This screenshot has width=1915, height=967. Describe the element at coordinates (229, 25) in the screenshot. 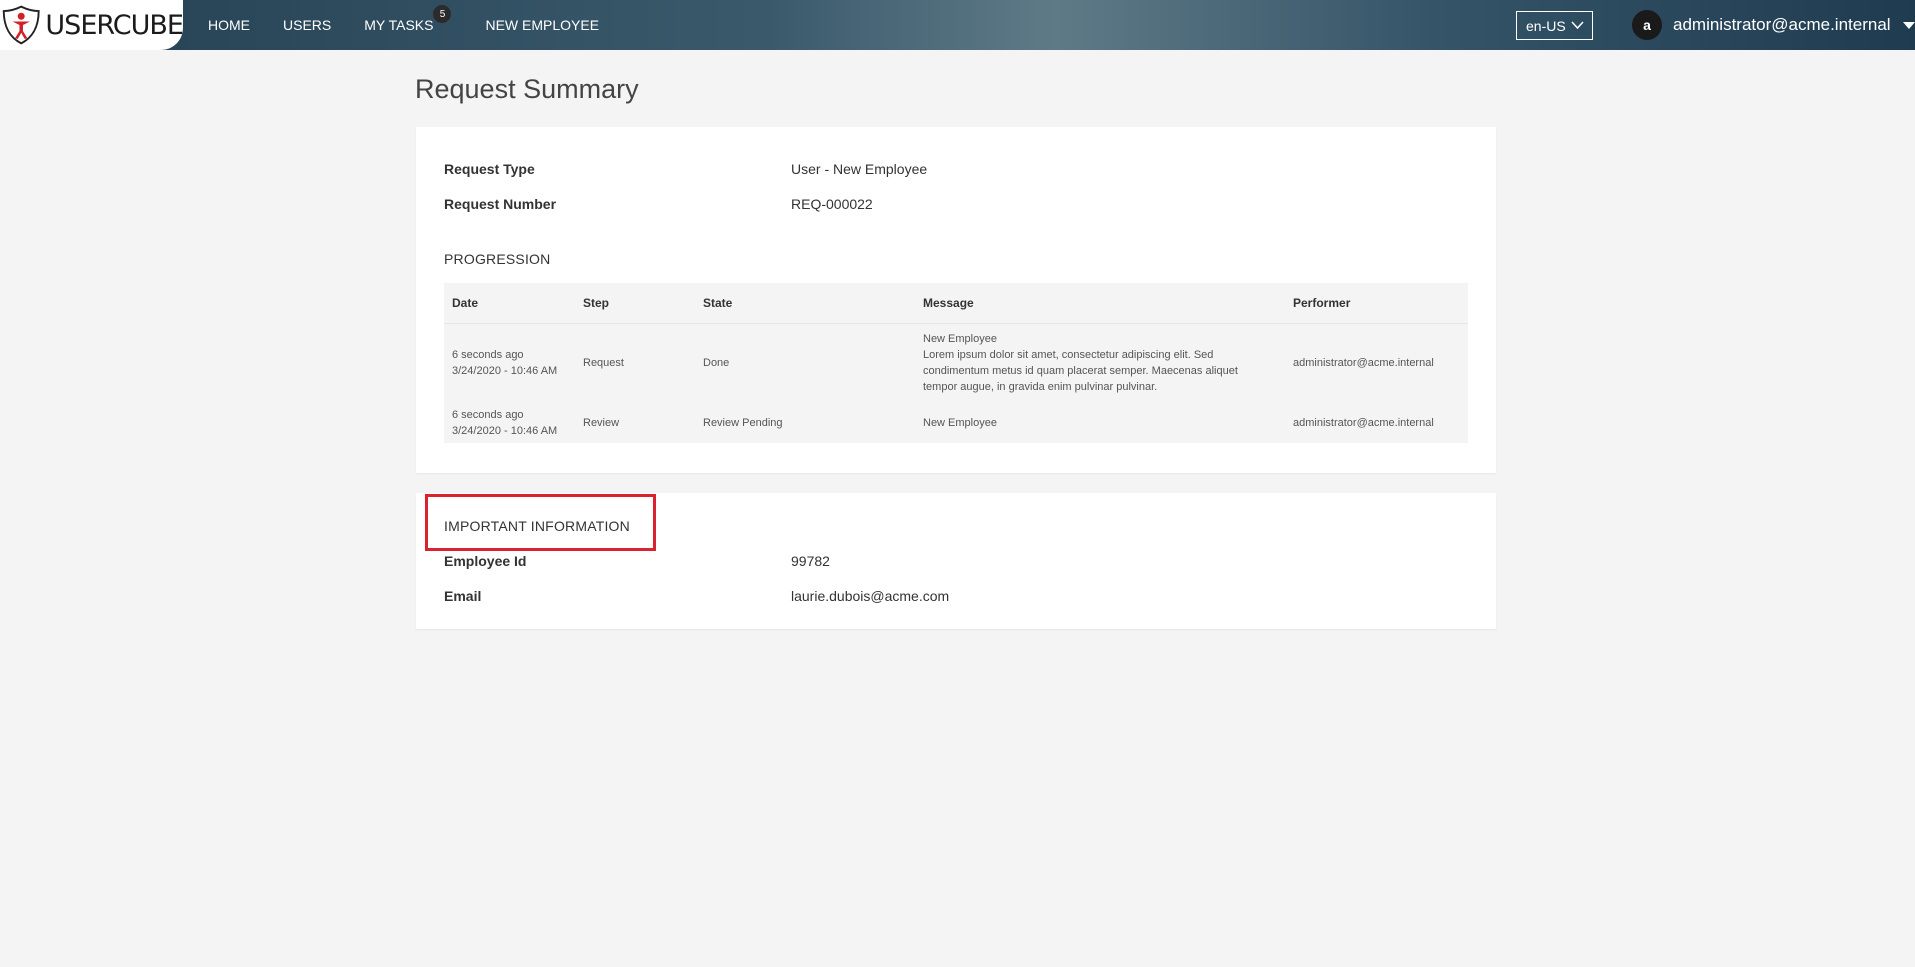

I see `nav-item-home: HOME` at that location.